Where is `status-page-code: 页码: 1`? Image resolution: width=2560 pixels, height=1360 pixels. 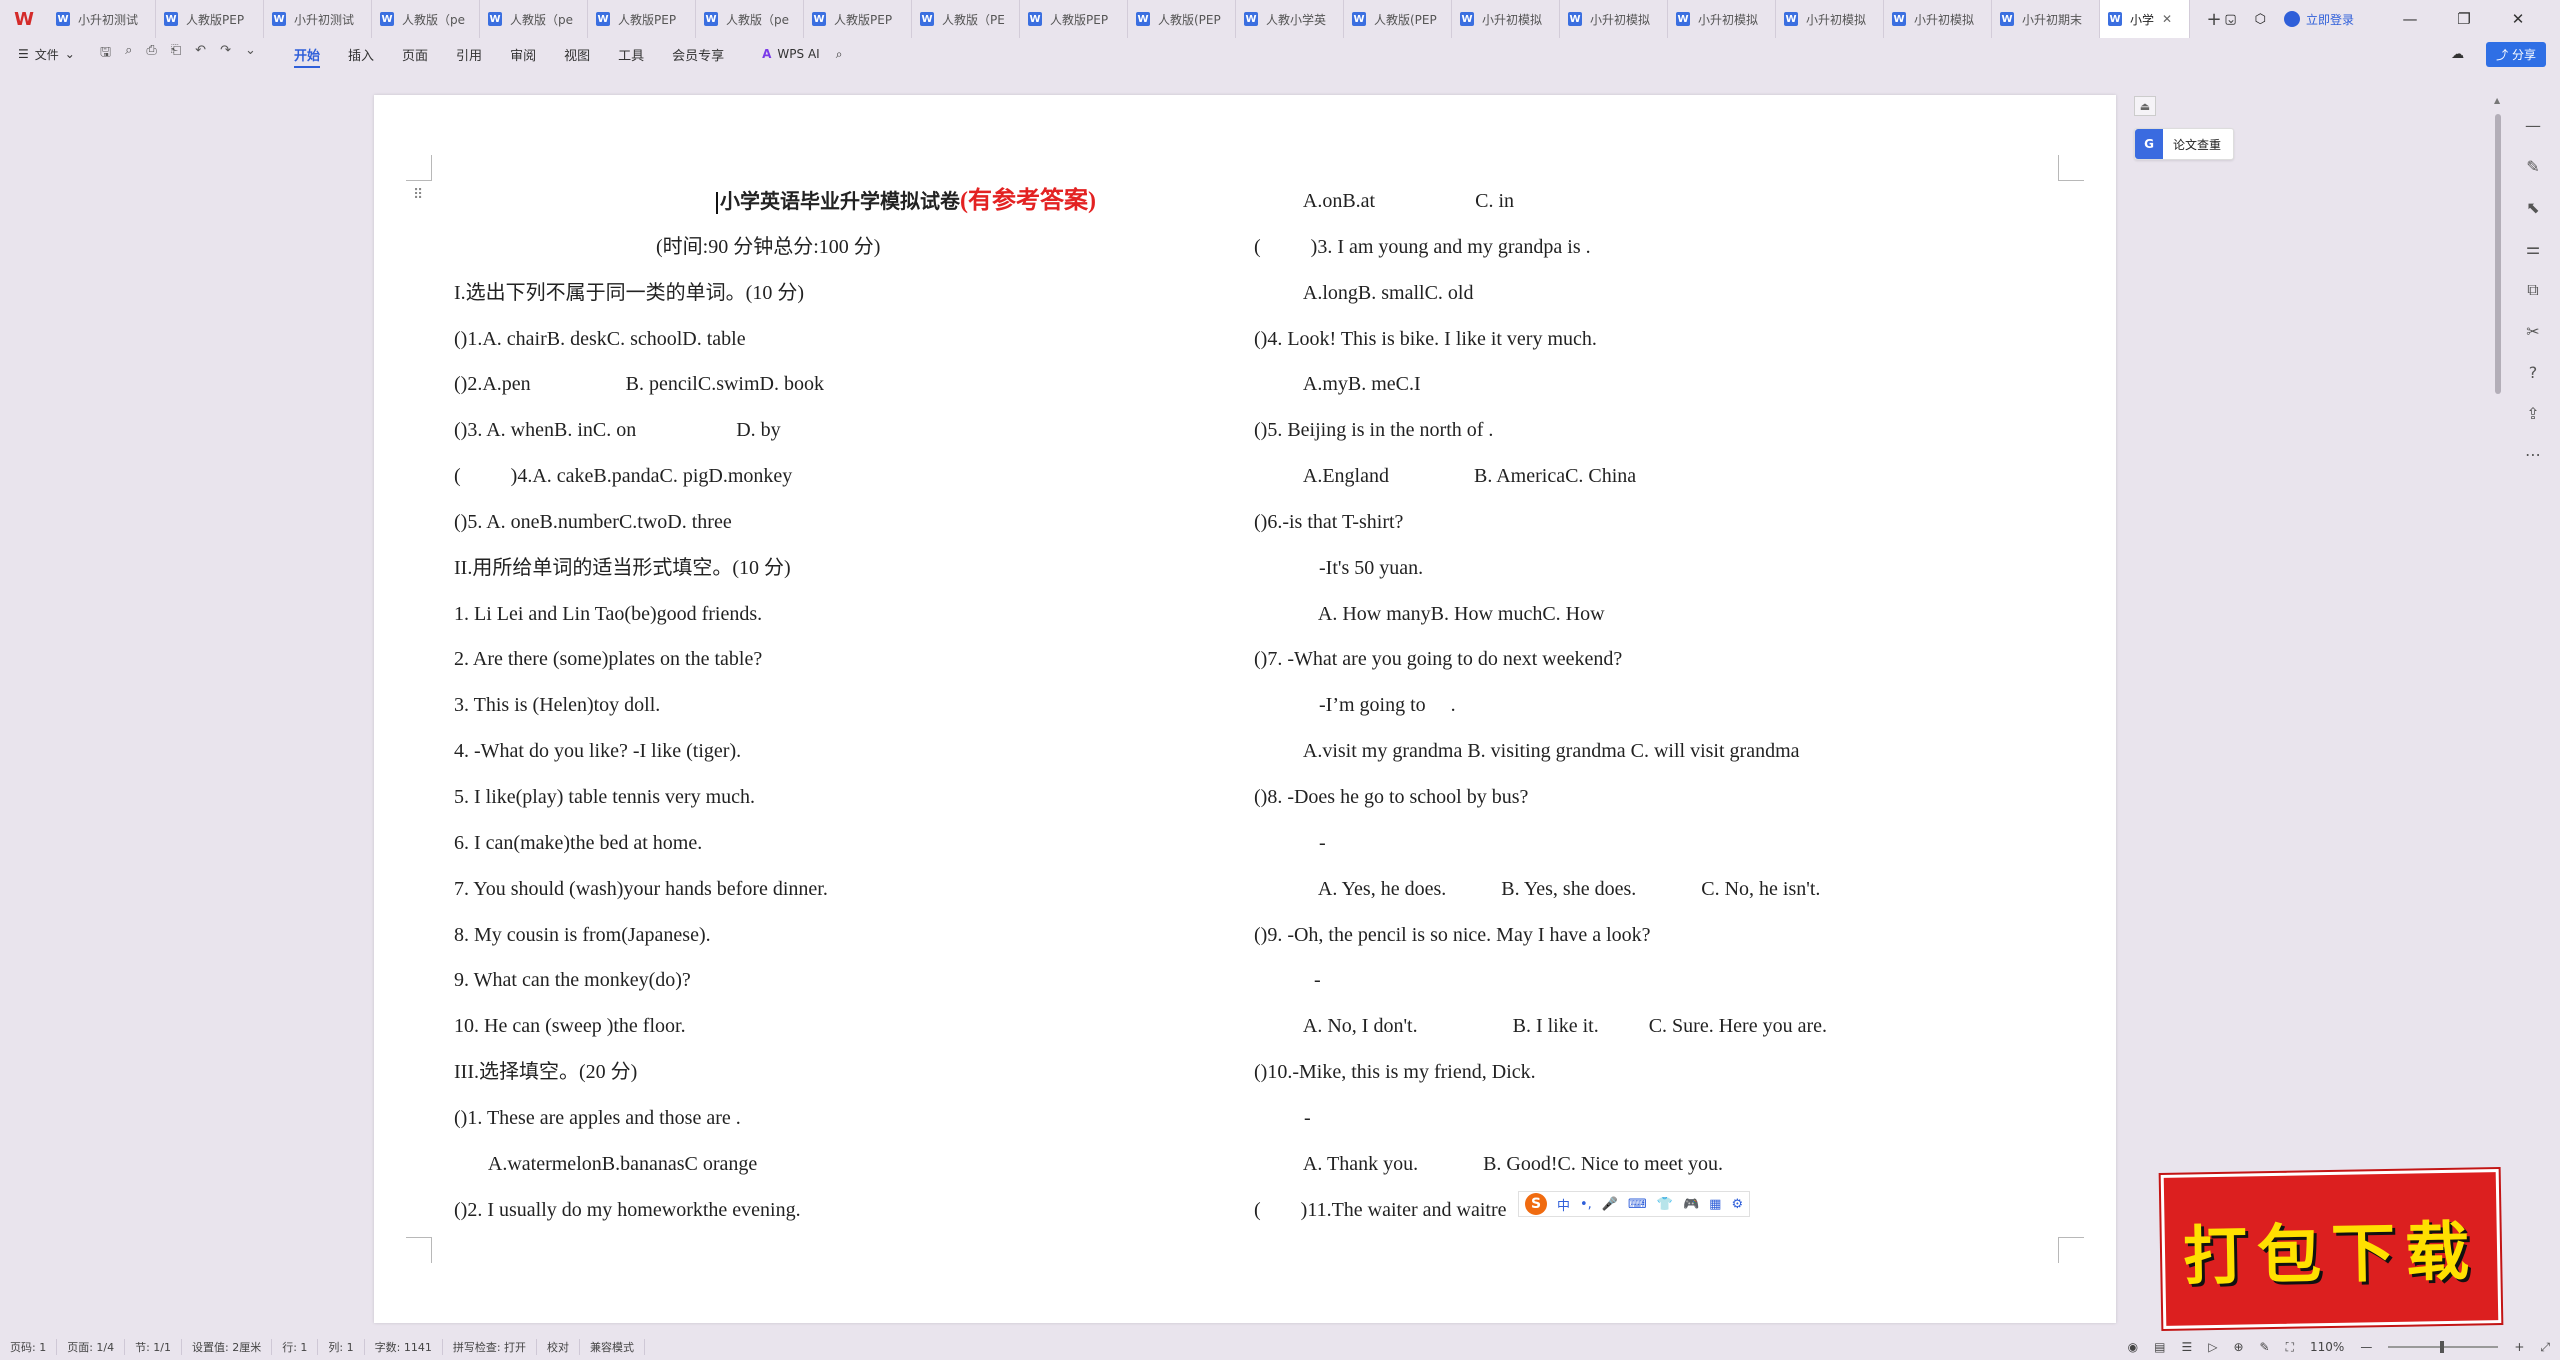
status-page-code: 页码: 1 is located at coordinates (29, 1347).